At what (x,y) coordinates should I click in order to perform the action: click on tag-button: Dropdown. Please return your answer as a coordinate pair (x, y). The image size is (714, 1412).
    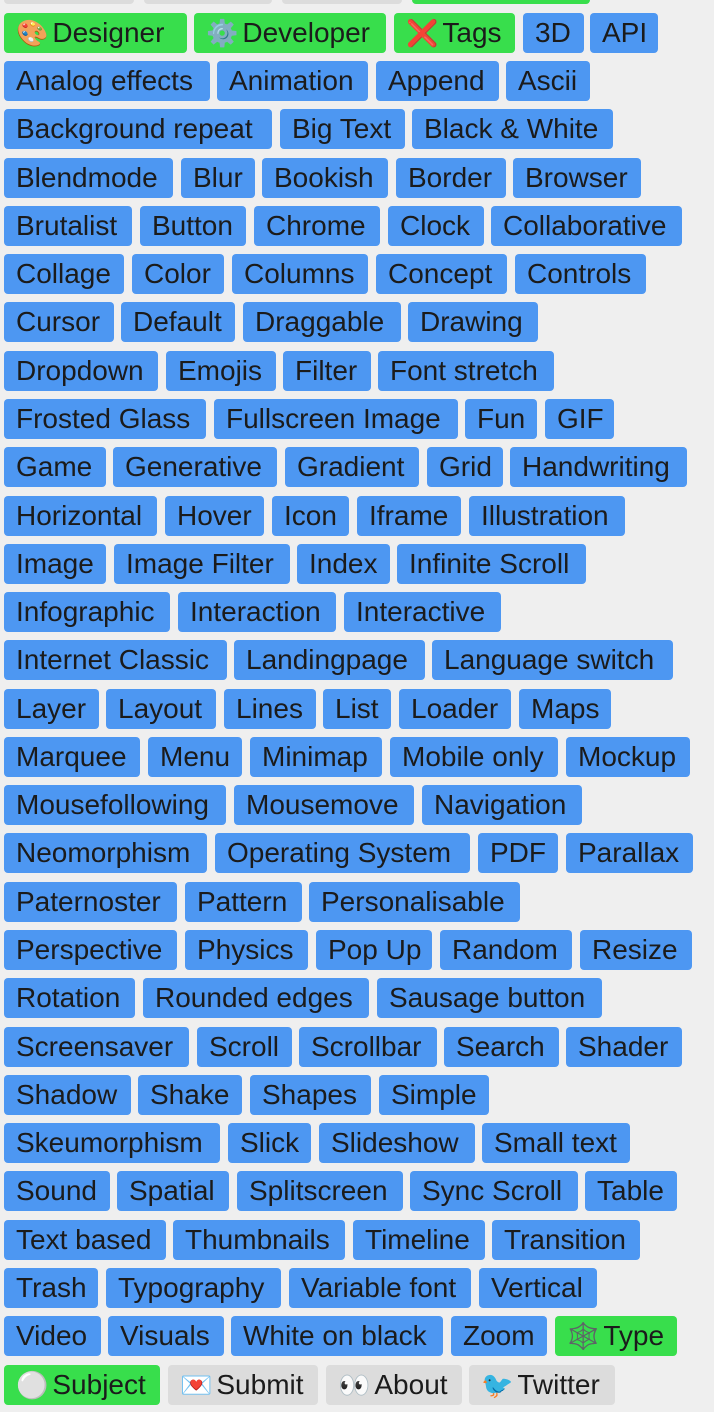
    Looking at the image, I should click on (81, 371).